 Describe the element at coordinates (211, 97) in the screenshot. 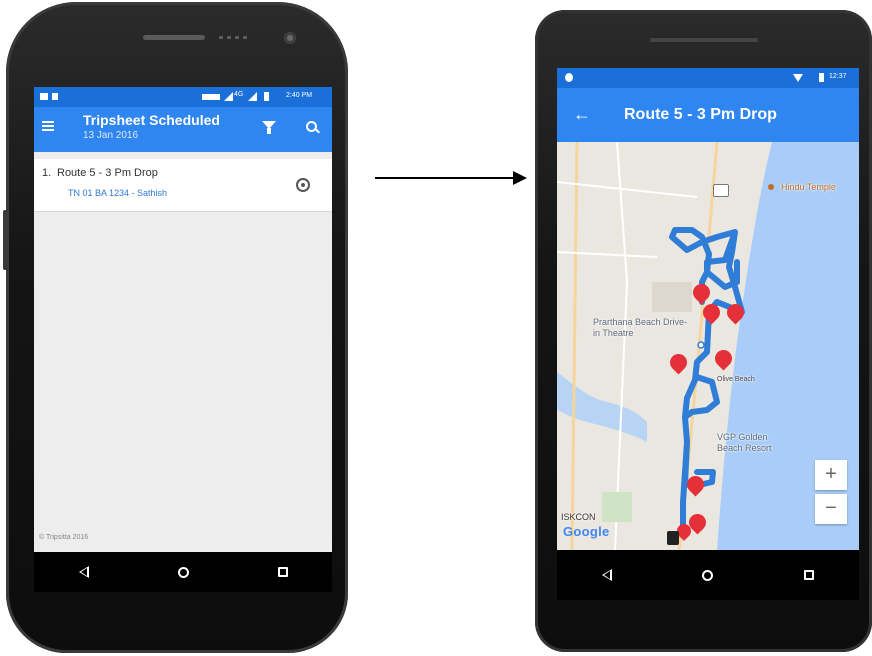

I see `keyboard-icon` at that location.